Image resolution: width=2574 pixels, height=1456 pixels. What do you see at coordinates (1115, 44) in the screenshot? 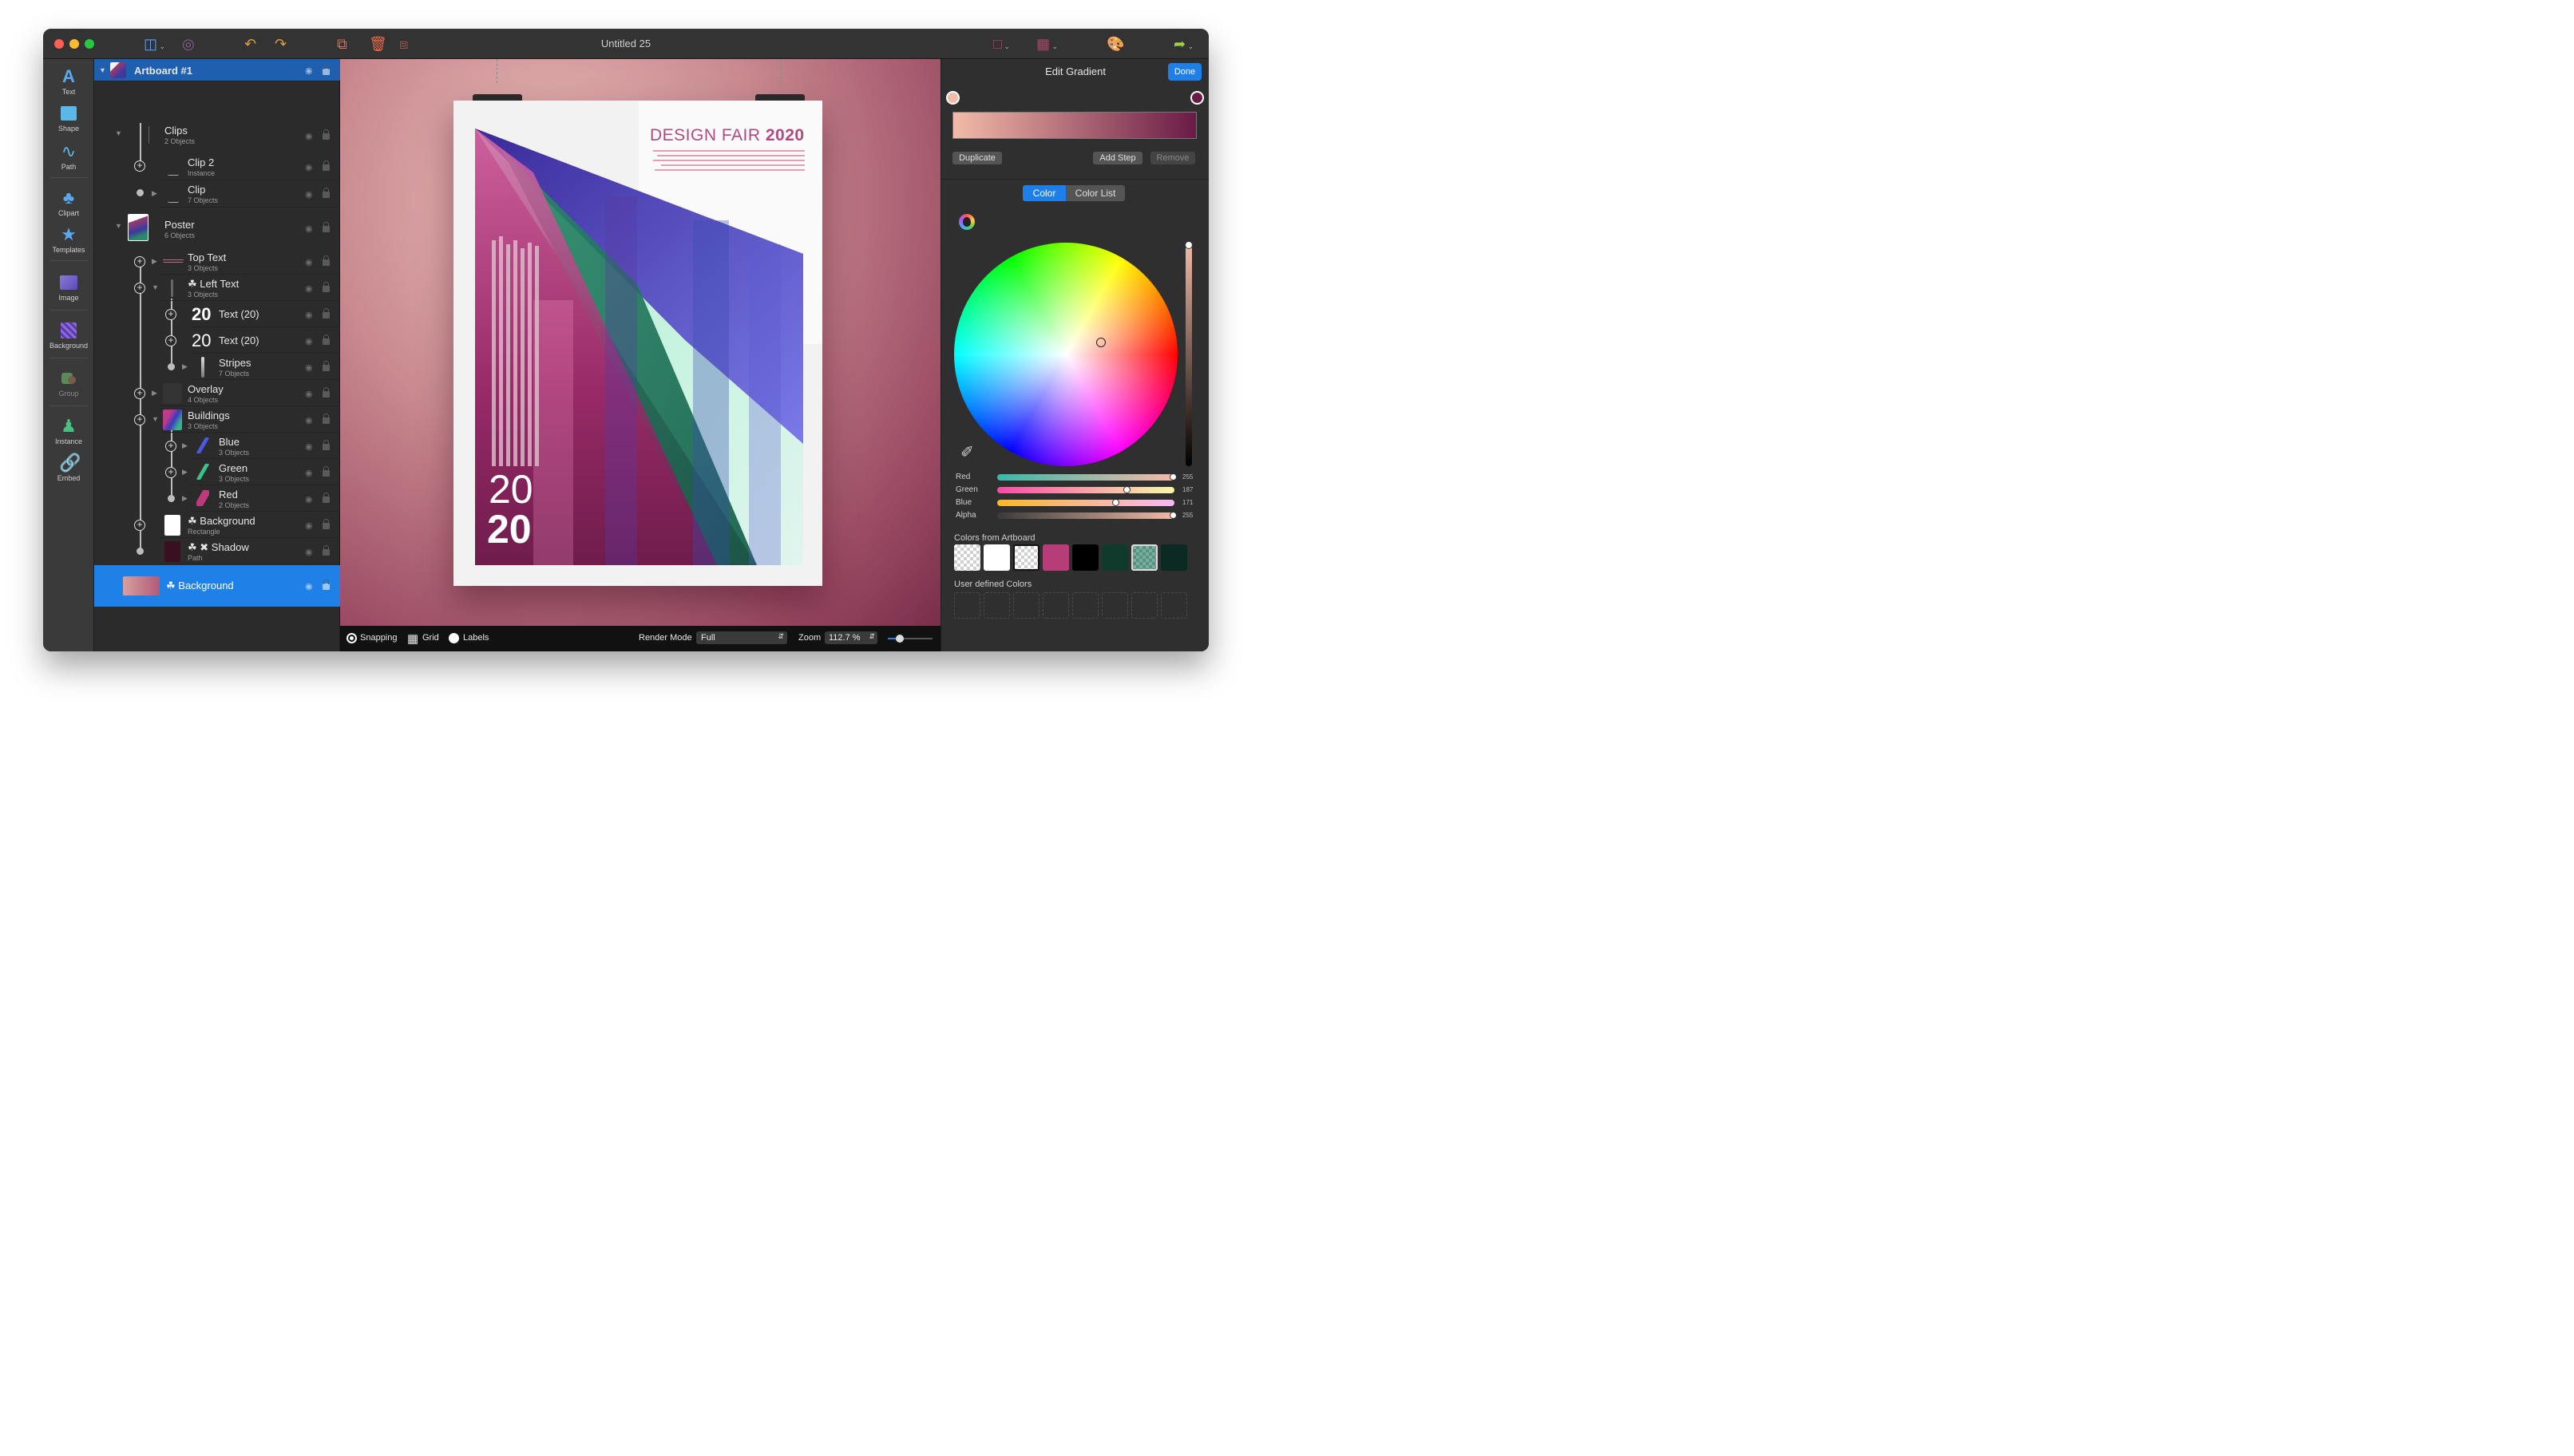
I see `palette-icon: 🎨` at bounding box center [1115, 44].